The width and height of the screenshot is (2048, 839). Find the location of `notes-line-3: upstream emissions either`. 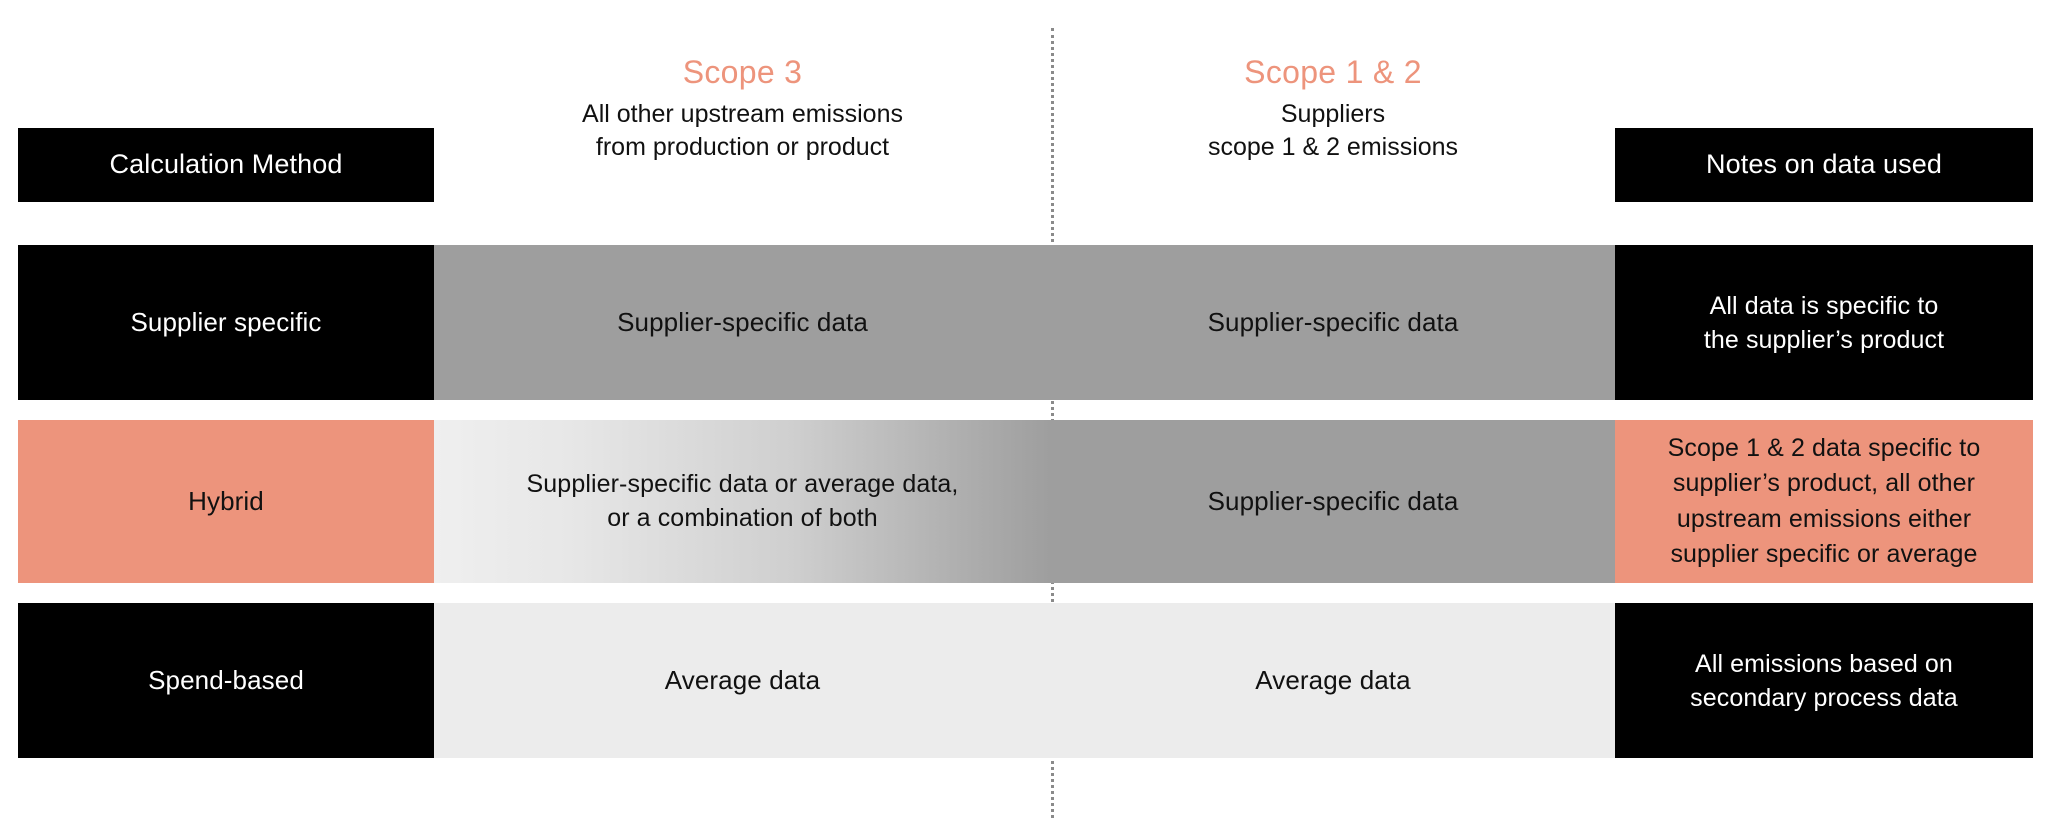

notes-line-3: upstream emissions either is located at coordinates (1824, 518).